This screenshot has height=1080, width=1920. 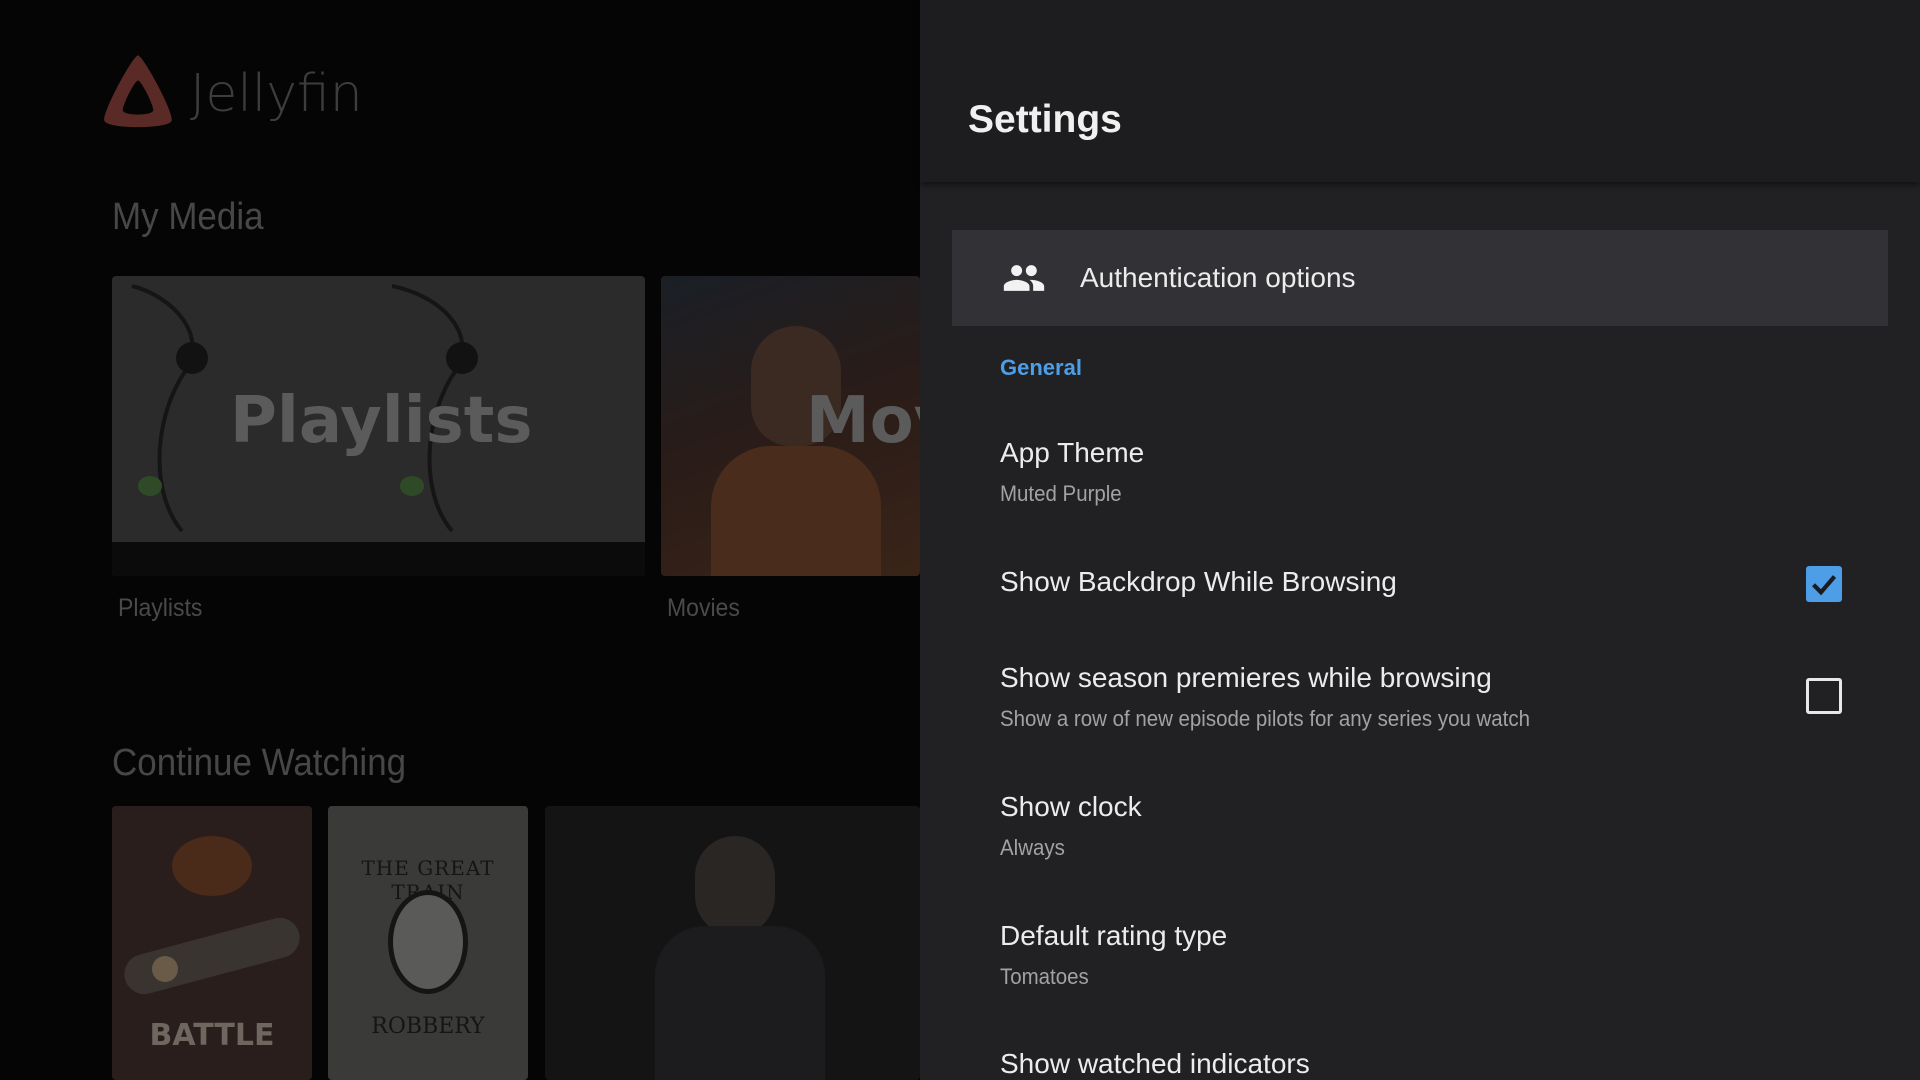 I want to click on setting-title: Show season premieres while browsing, so click(x=1246, y=677).